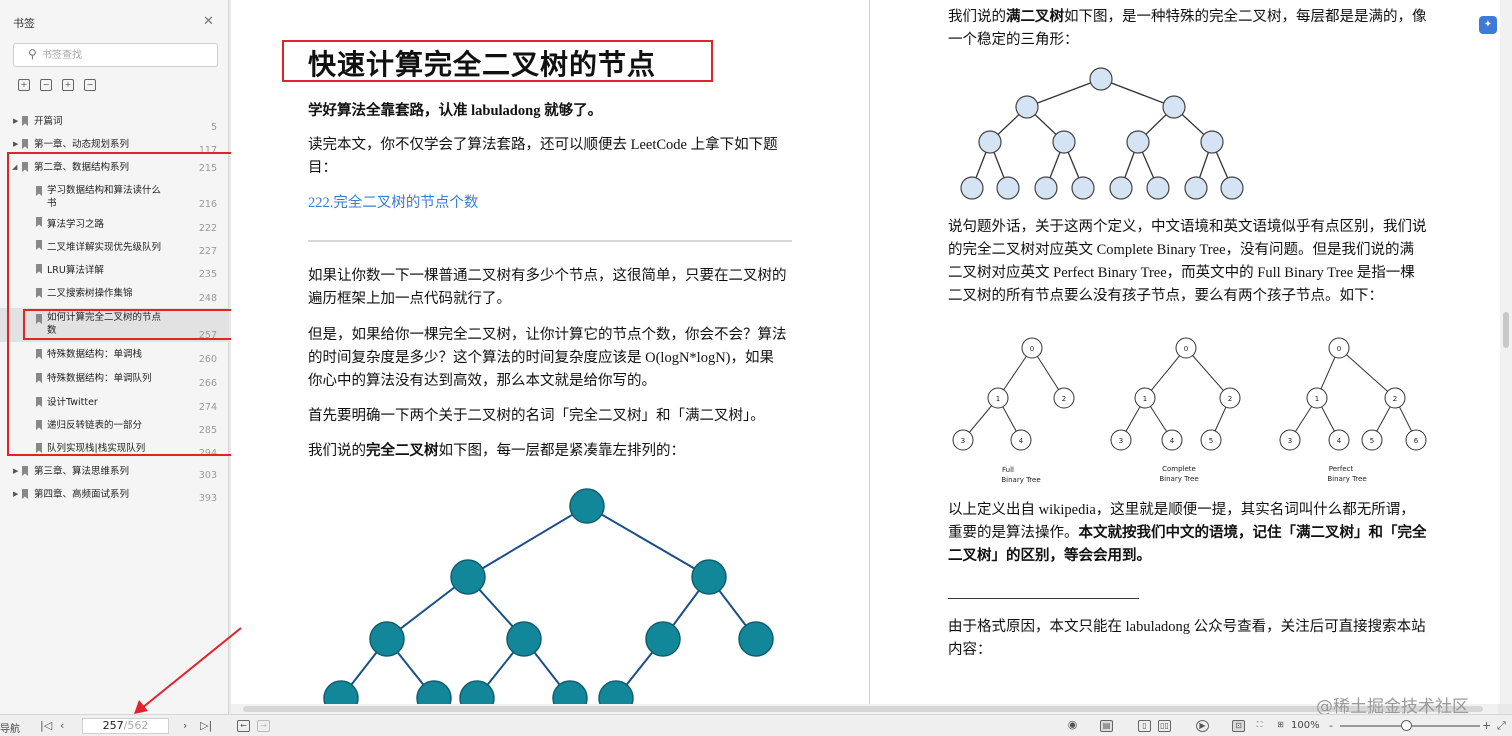  I want to click on paragraph: 首先要明确一下两个关于二叉树的名词「完全二叉树」和「满二叉树」。, so click(536, 416).